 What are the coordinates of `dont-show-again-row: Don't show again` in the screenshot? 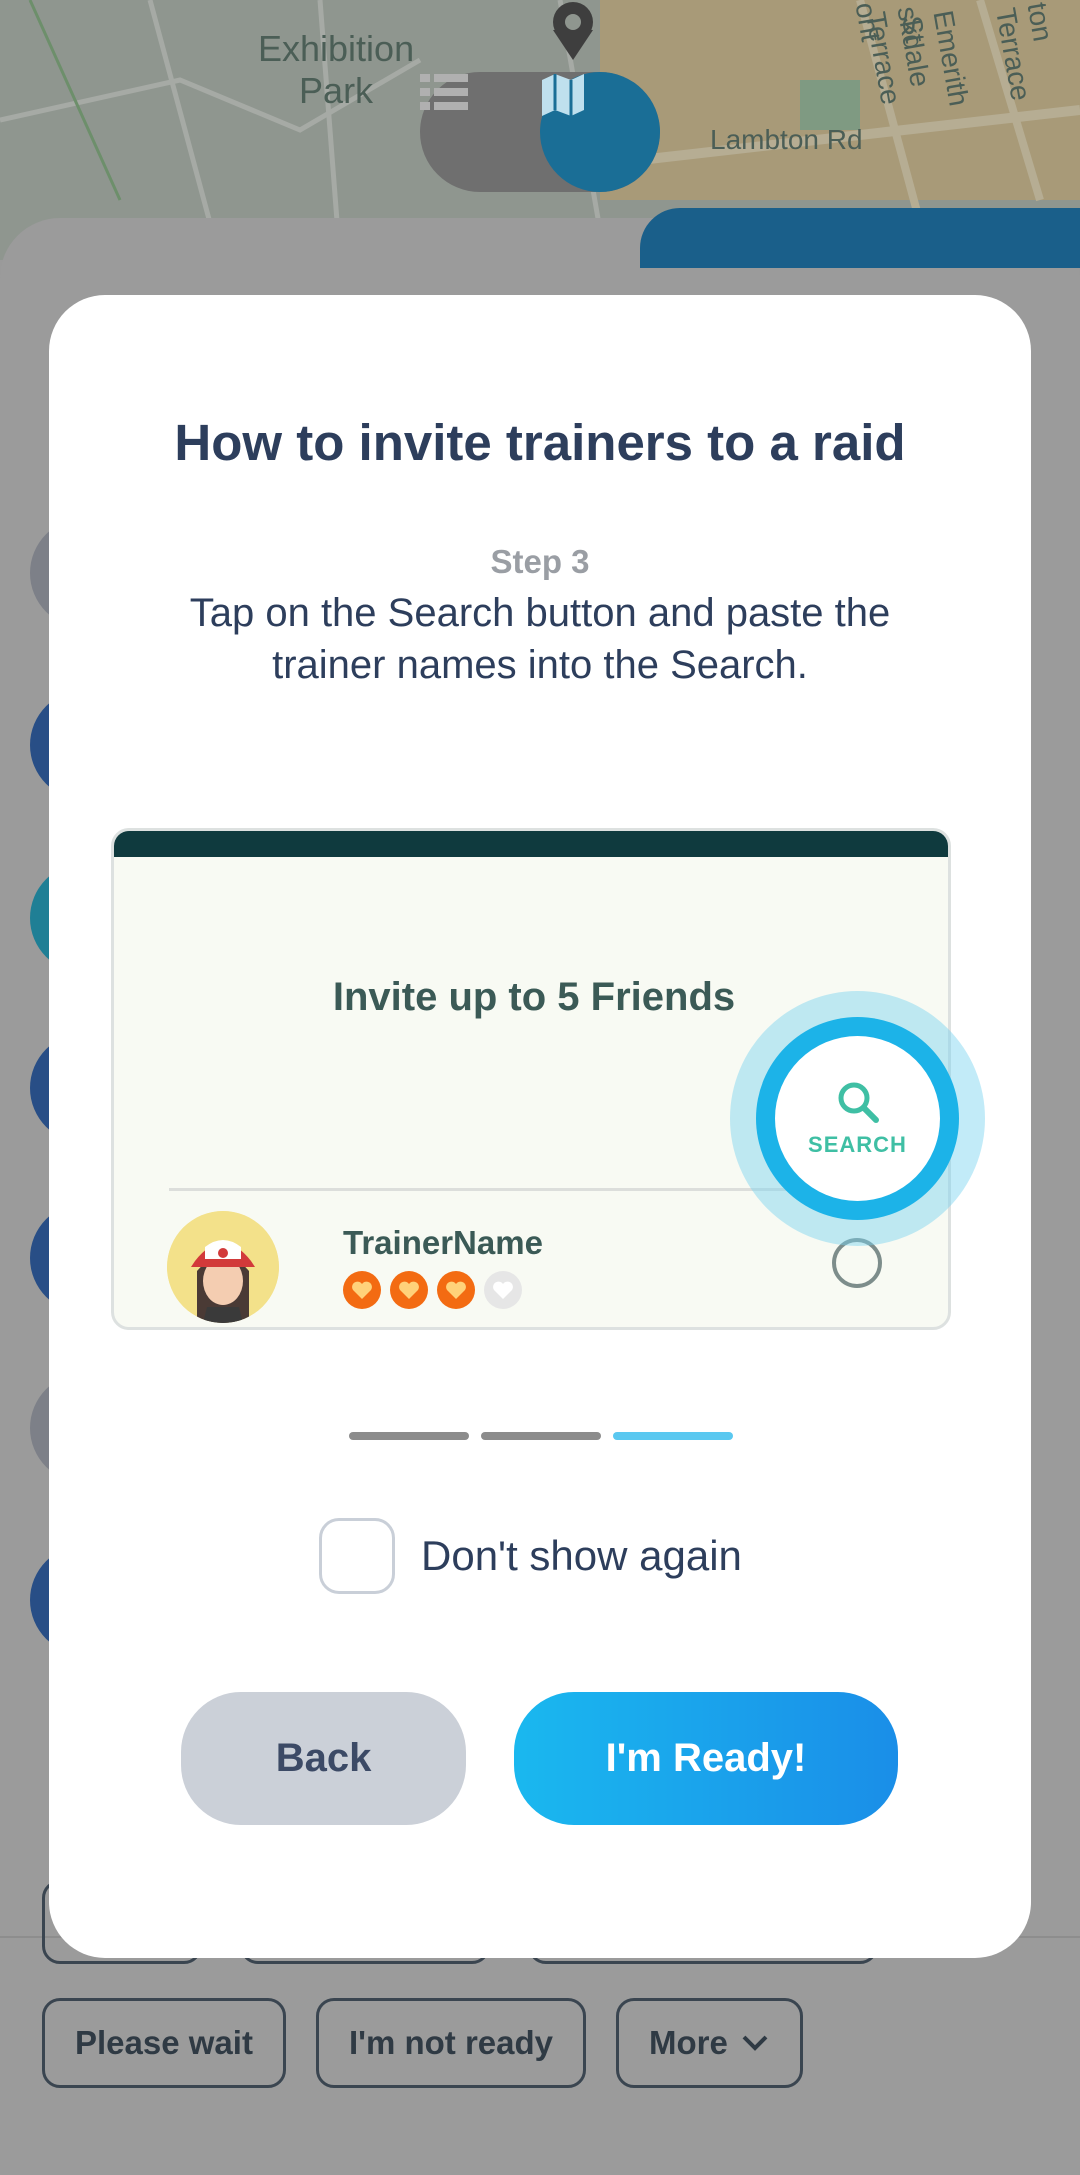 It's located at (530, 1556).